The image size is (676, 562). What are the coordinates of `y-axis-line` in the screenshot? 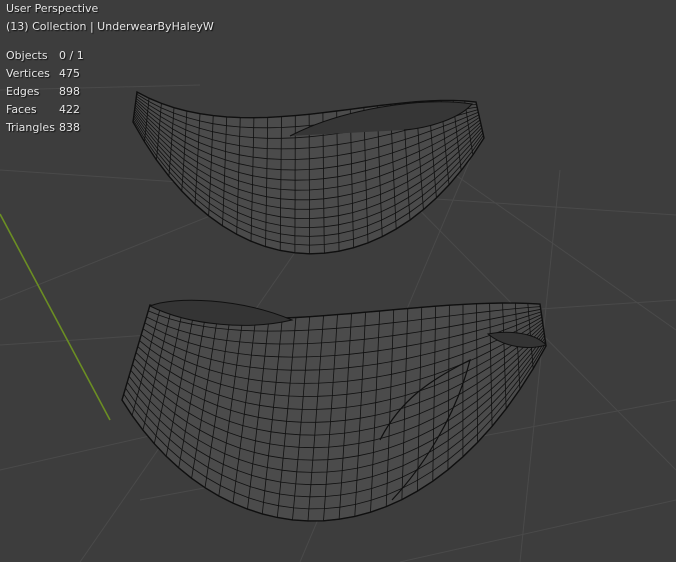 It's located at (55, 317).